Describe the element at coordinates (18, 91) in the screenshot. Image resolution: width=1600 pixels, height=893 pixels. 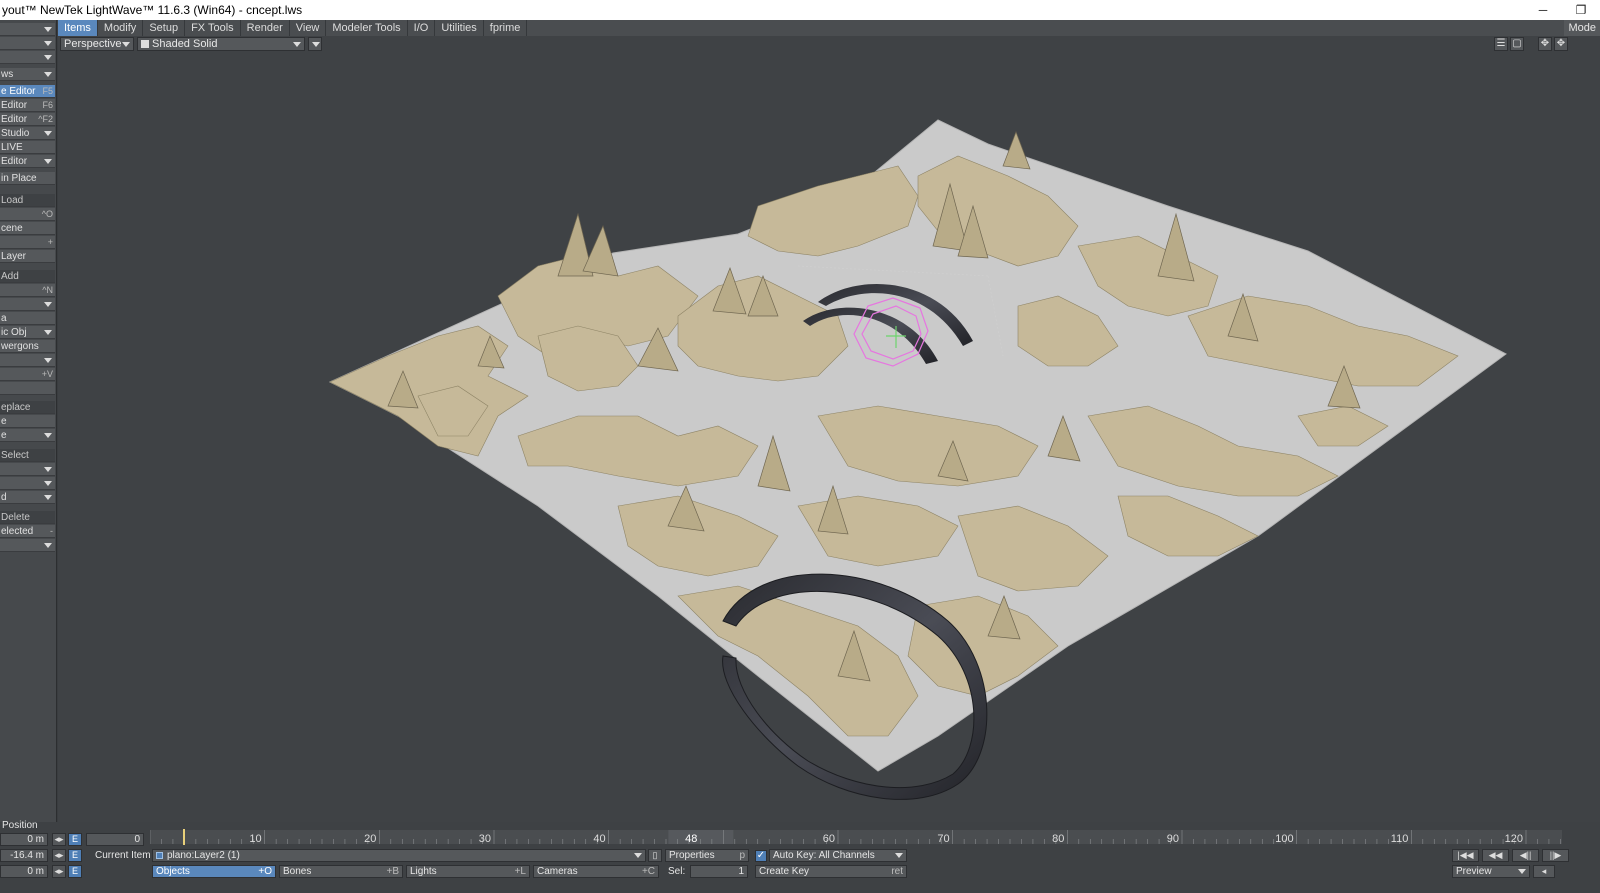
I see `left-toolbar-item-label: e Editor` at that location.